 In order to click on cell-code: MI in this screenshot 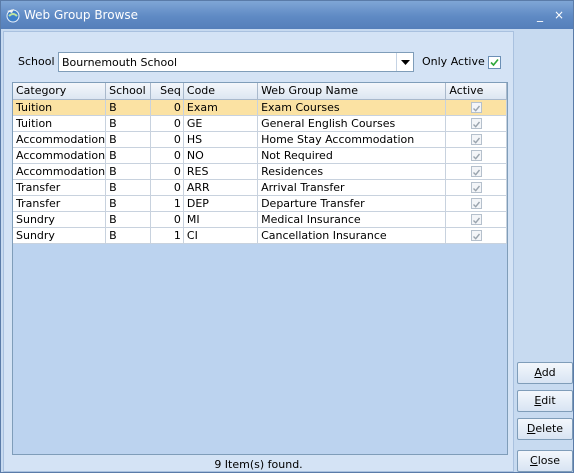, I will do `click(221, 219)`.